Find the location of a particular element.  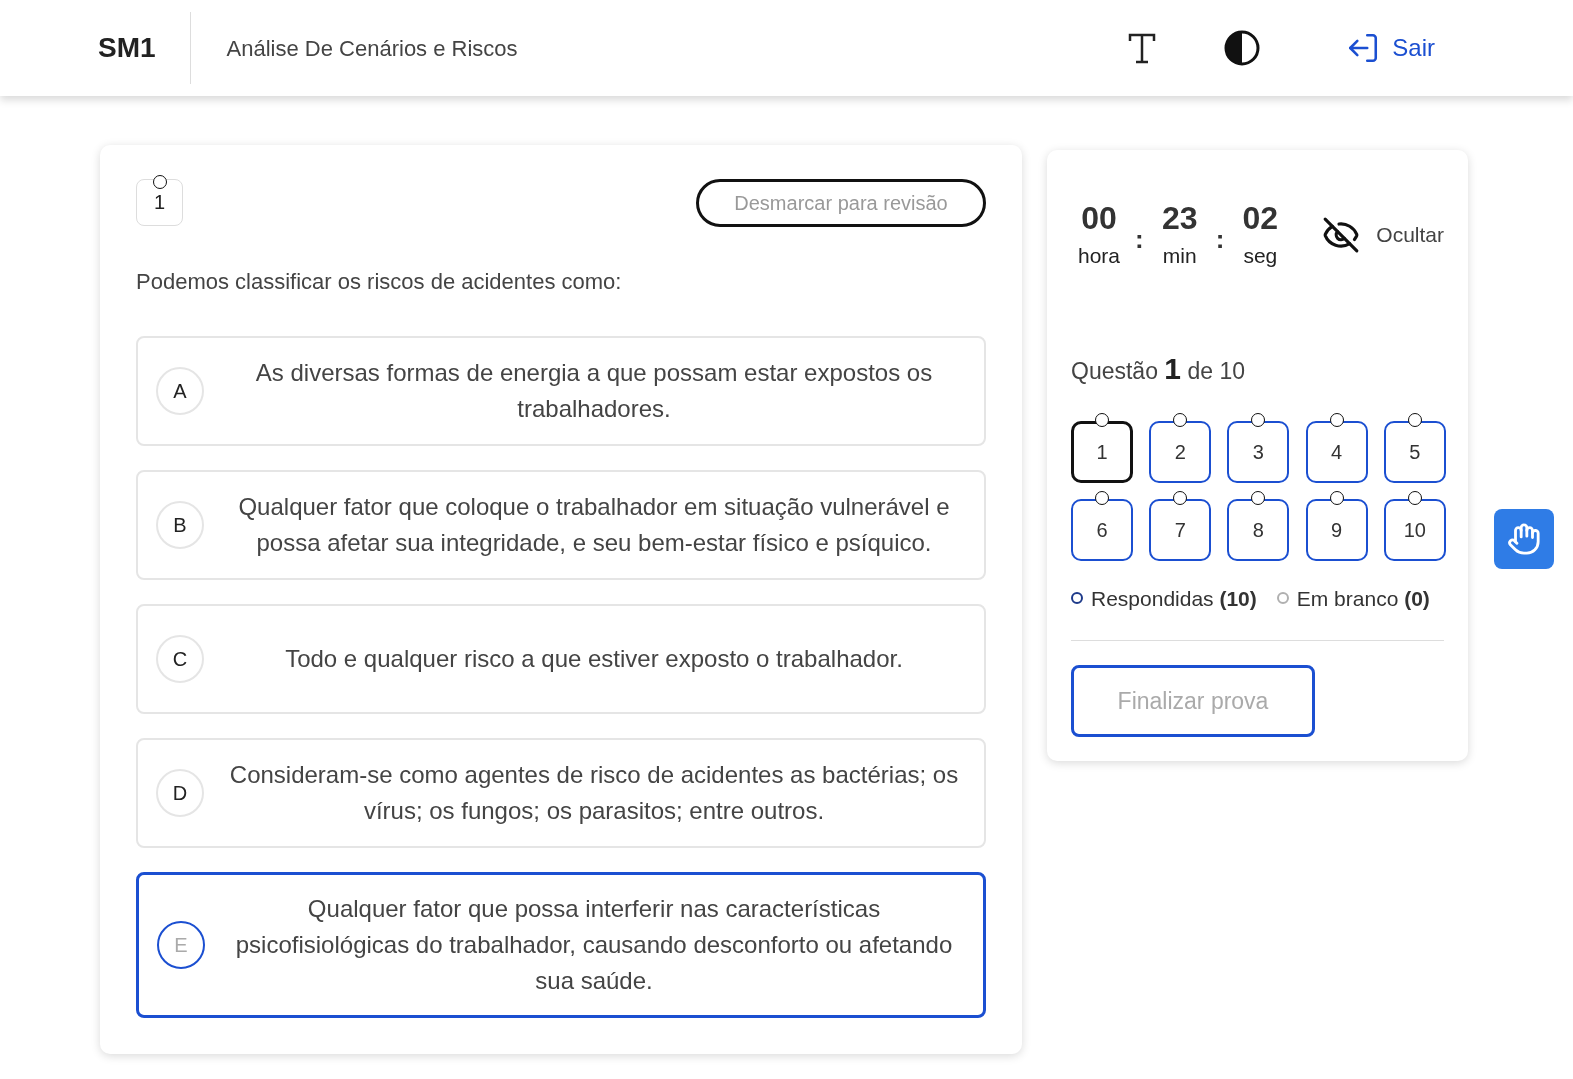

legend-label: Respondidas (10) is located at coordinates (1174, 598).